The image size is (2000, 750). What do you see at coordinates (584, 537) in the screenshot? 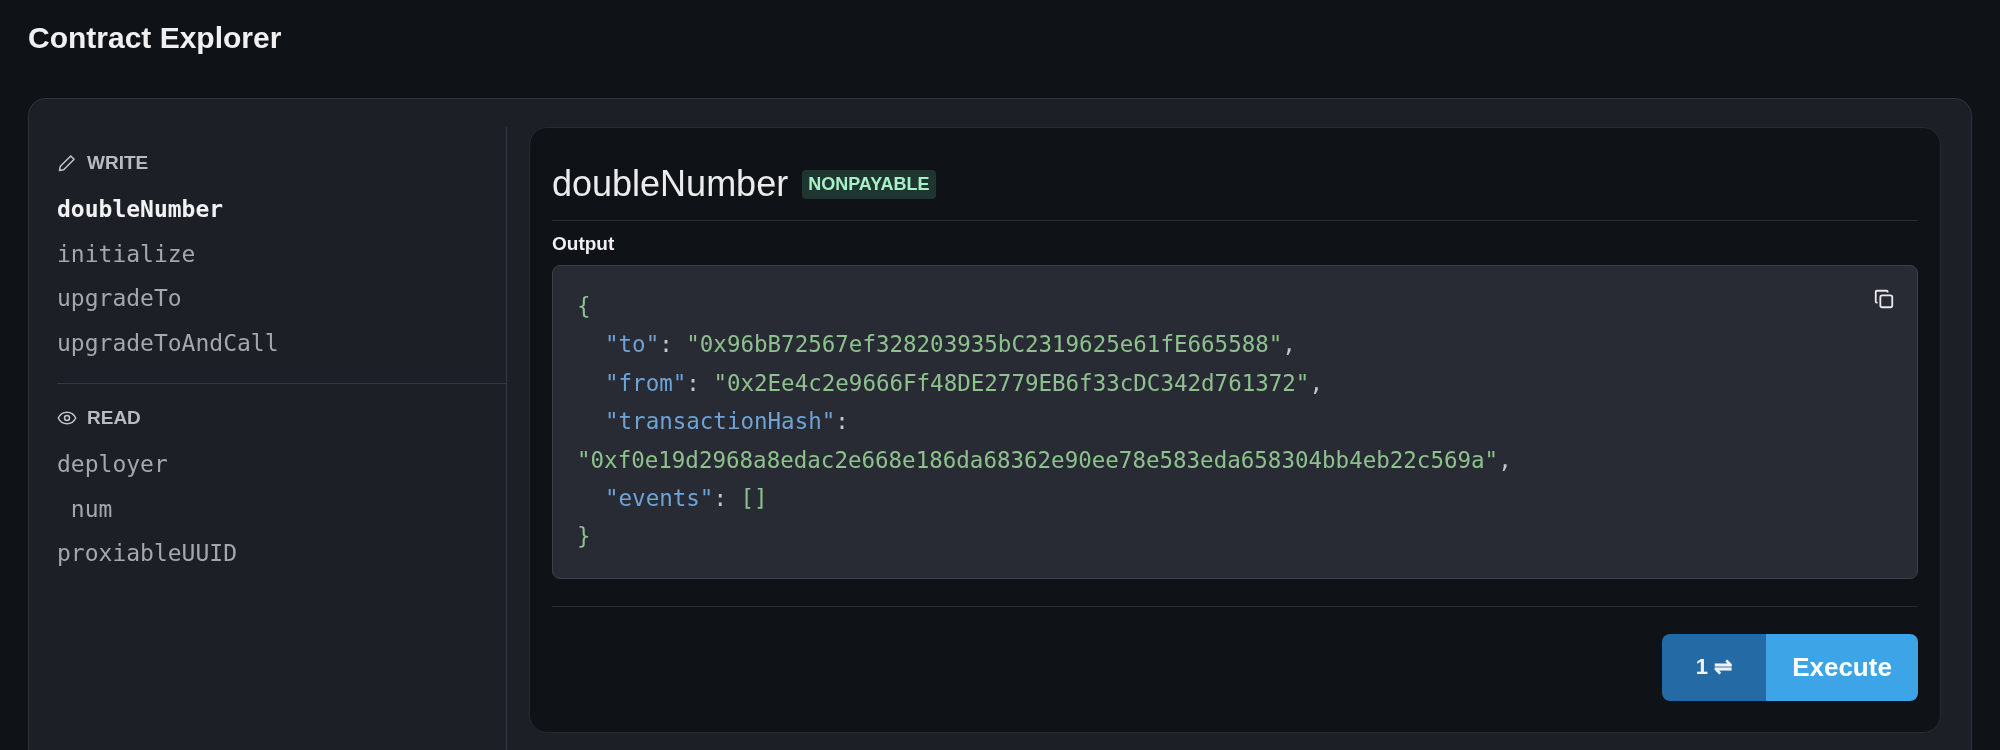
I see `code-line: }` at bounding box center [584, 537].